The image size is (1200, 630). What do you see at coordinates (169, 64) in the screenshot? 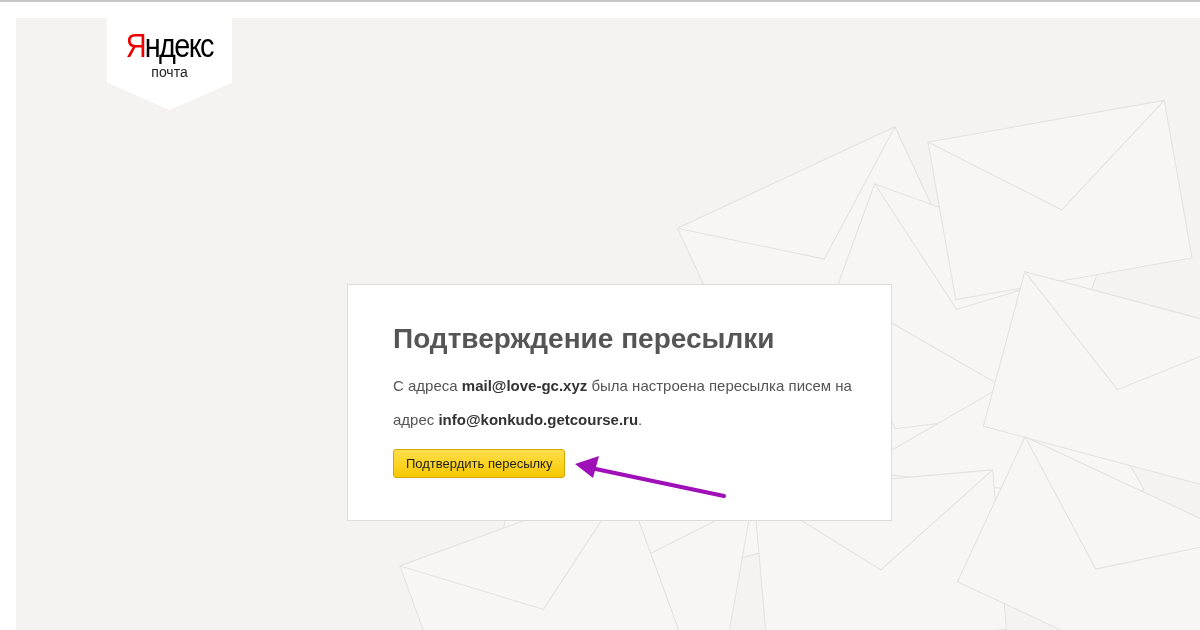
I see `logo-badge: Яндекс почта` at bounding box center [169, 64].